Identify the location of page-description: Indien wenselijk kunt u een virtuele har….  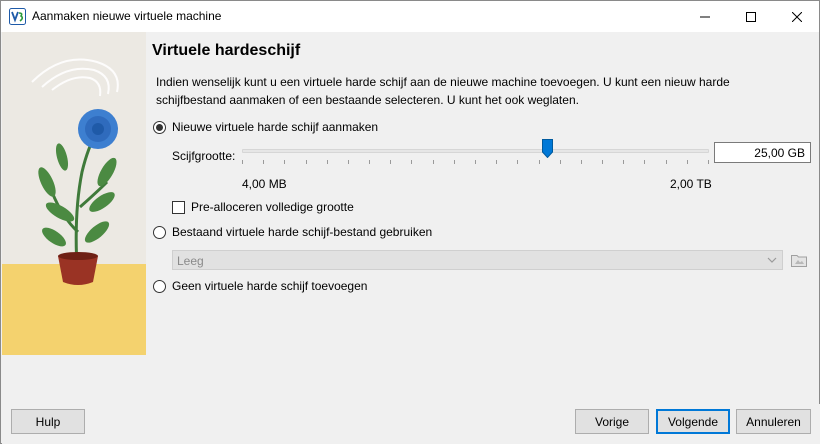
(443, 91).